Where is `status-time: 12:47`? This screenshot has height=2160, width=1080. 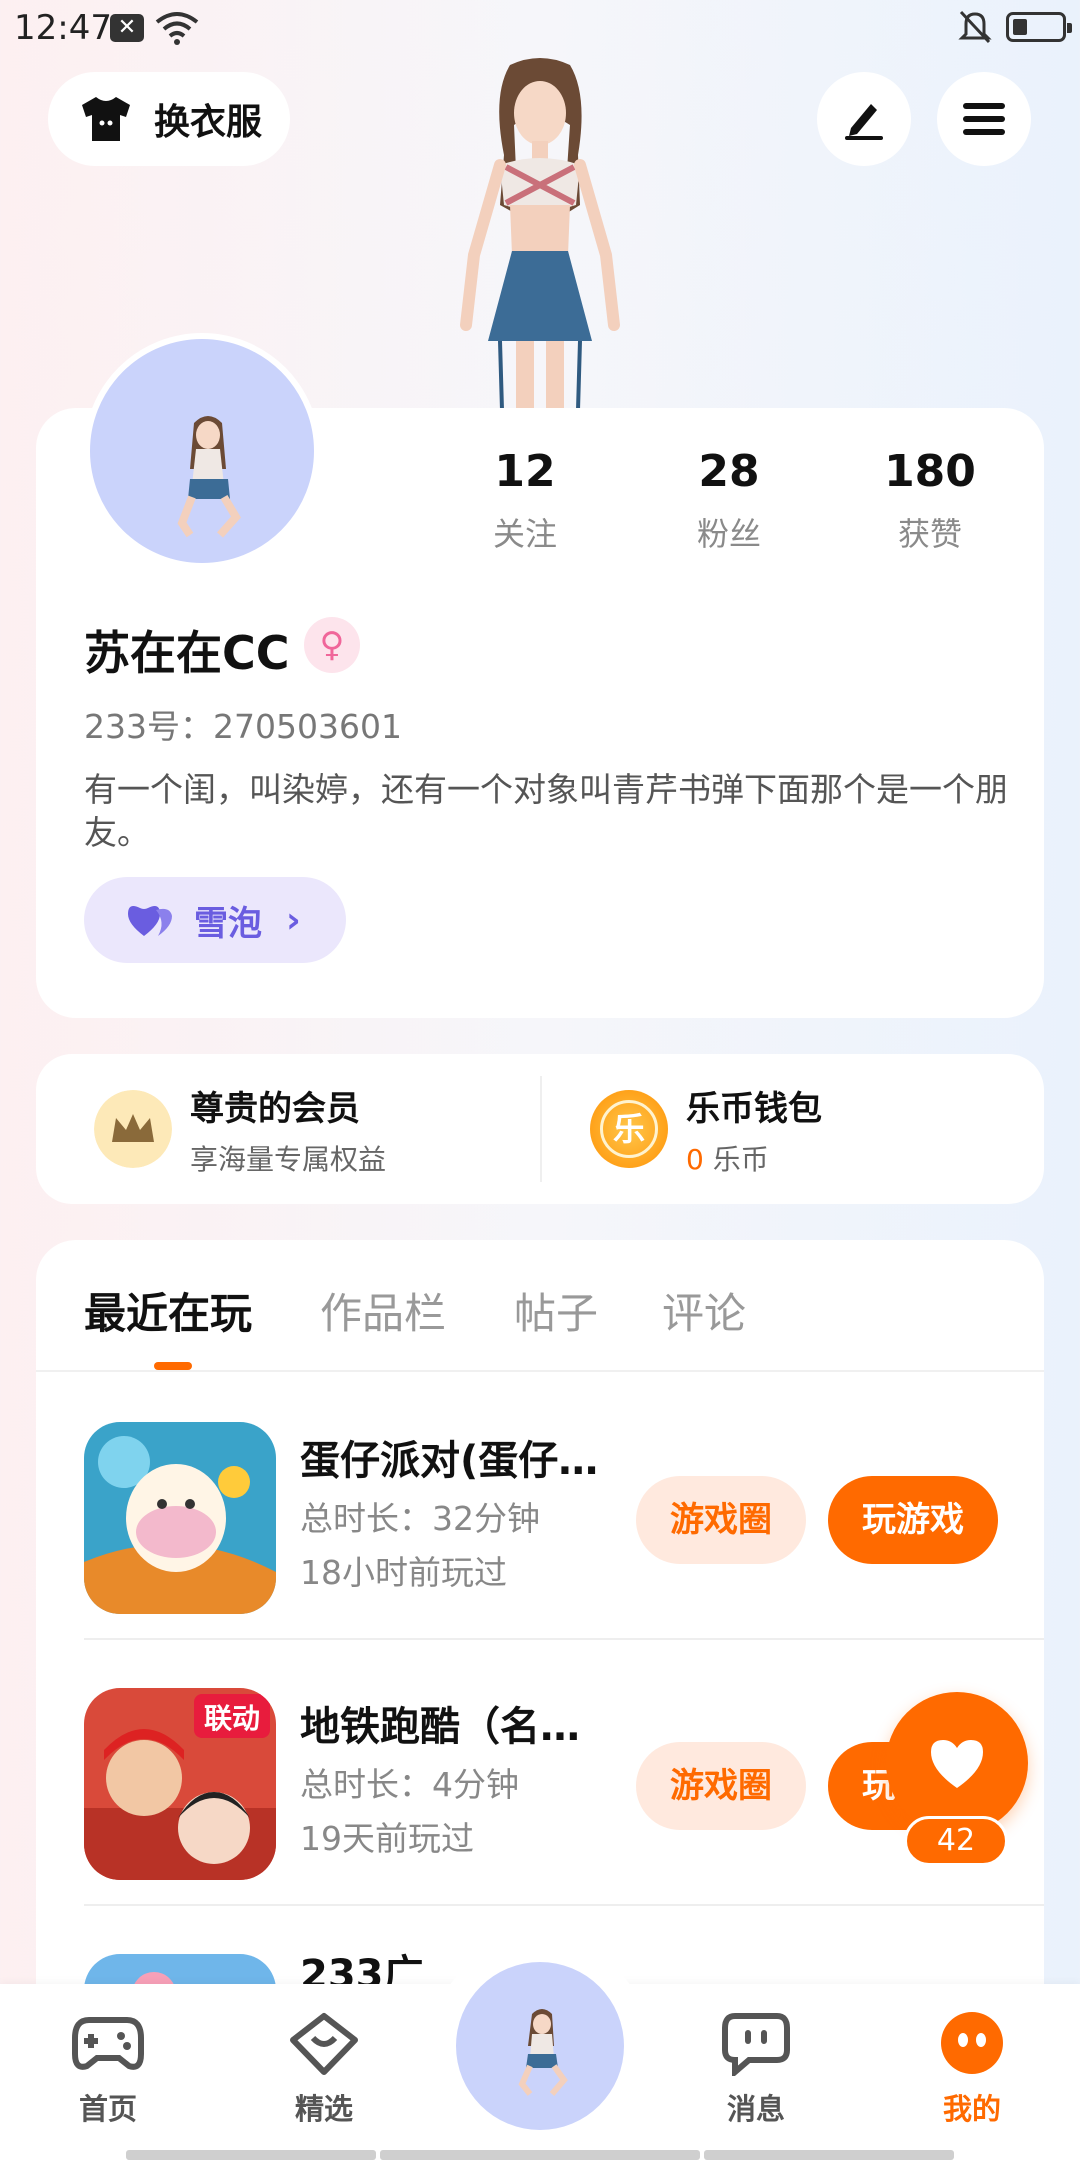
status-time: 12:47 is located at coordinates (63, 28).